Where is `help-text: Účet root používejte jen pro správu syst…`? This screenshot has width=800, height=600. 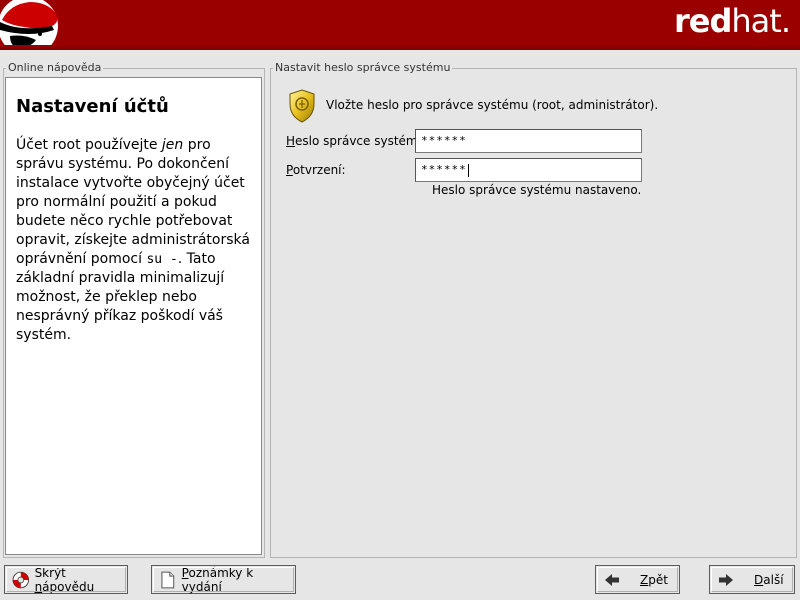
help-text: Účet root používejte jen pro správu syst… is located at coordinates (133, 240).